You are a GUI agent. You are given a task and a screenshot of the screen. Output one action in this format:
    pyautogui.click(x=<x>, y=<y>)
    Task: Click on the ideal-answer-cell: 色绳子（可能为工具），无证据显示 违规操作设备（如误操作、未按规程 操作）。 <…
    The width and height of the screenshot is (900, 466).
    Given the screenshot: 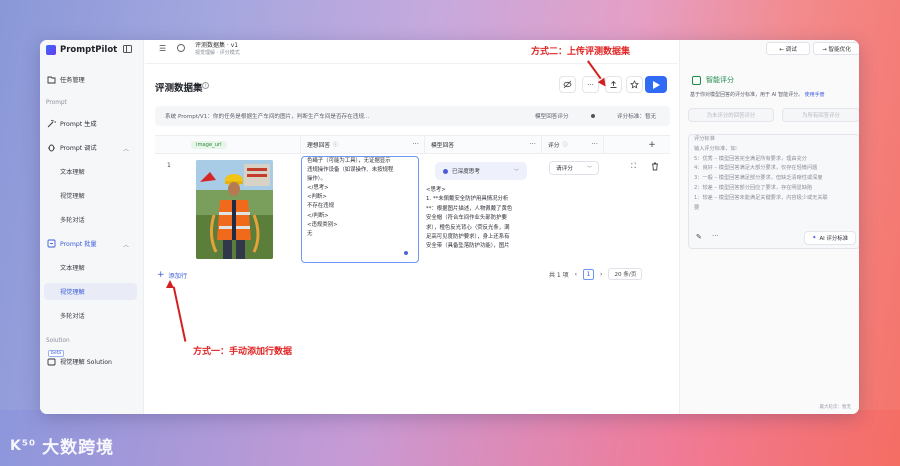 What is the action you would take?
    pyautogui.click(x=360, y=209)
    